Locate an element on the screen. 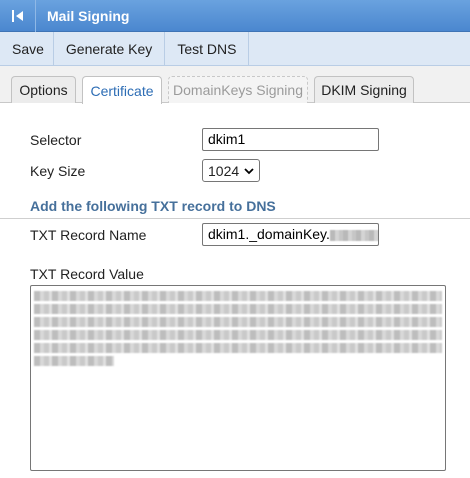 Image resolution: width=470 pixels, height=478 pixels. window-title: Mail Signing is located at coordinates (88, 15).